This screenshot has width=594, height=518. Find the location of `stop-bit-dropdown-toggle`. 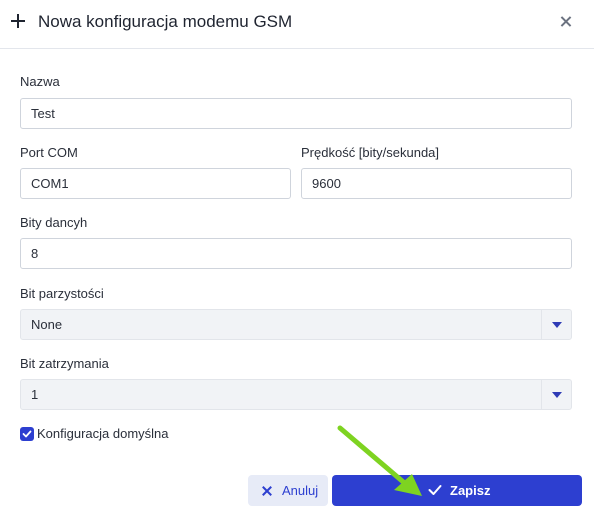

stop-bit-dropdown-toggle is located at coordinates (556, 394).